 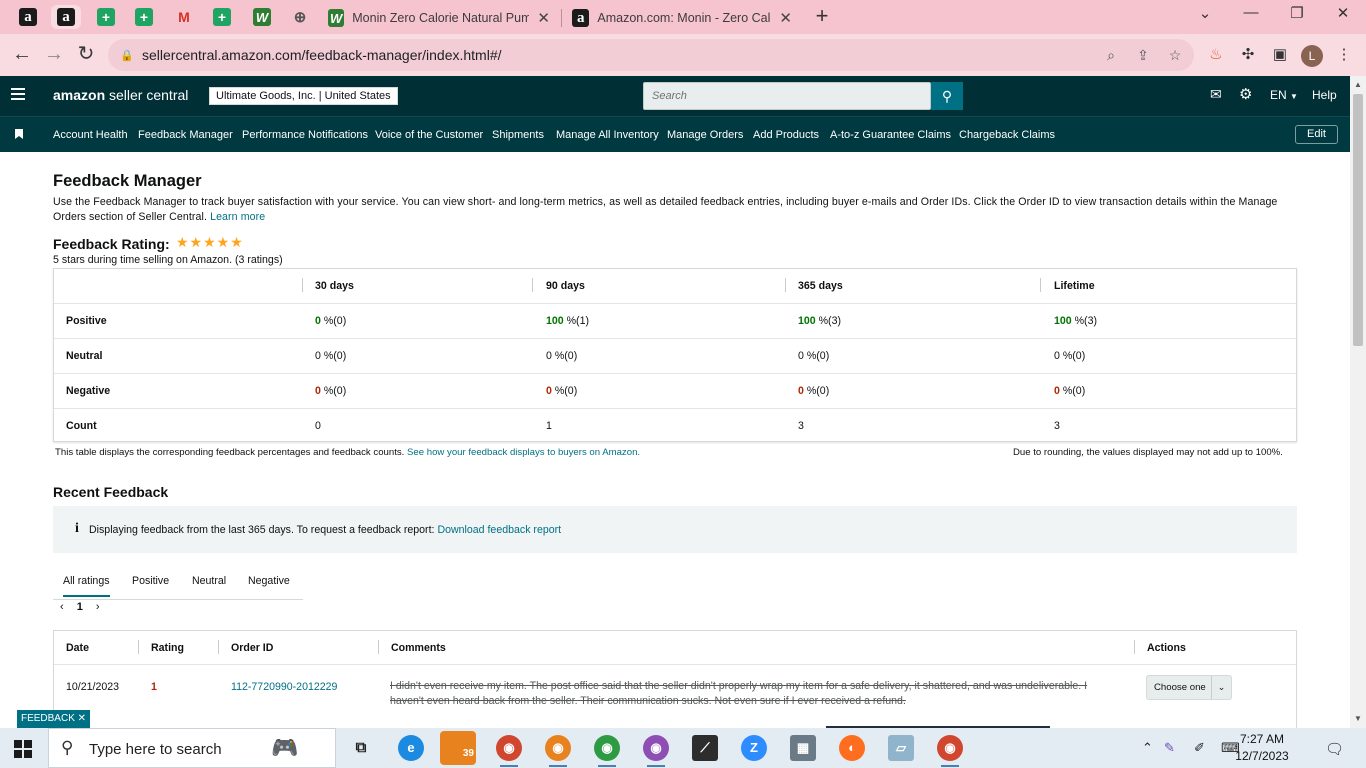 What do you see at coordinates (705, 748) in the screenshot?
I see `stocks-app-icon: ⟋` at bounding box center [705, 748].